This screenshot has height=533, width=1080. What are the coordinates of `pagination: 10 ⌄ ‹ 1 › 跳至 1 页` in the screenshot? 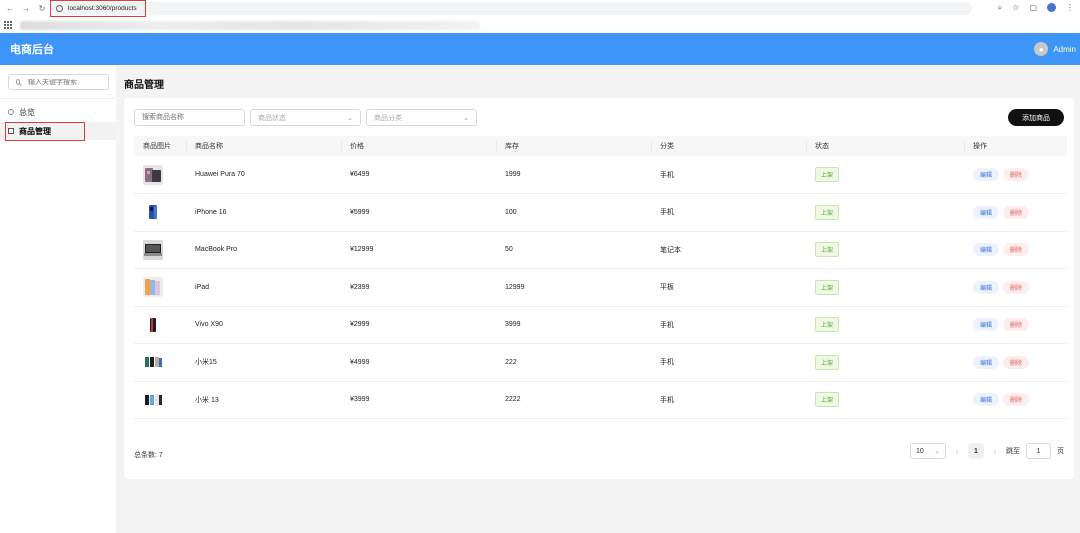 It's located at (987, 451).